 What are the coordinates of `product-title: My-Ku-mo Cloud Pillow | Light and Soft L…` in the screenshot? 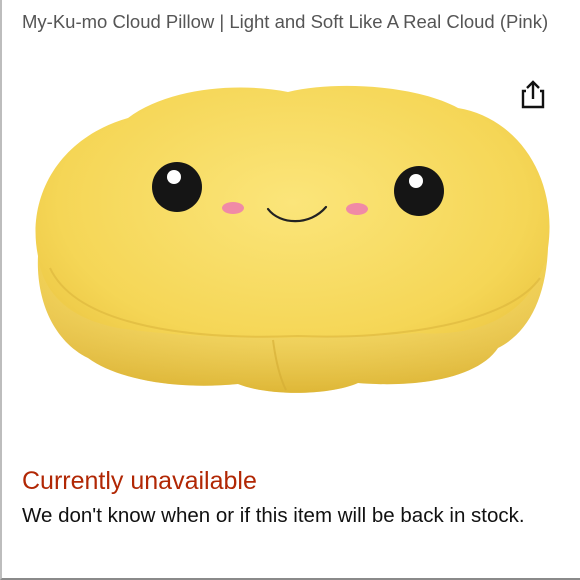 It's located at (285, 21).